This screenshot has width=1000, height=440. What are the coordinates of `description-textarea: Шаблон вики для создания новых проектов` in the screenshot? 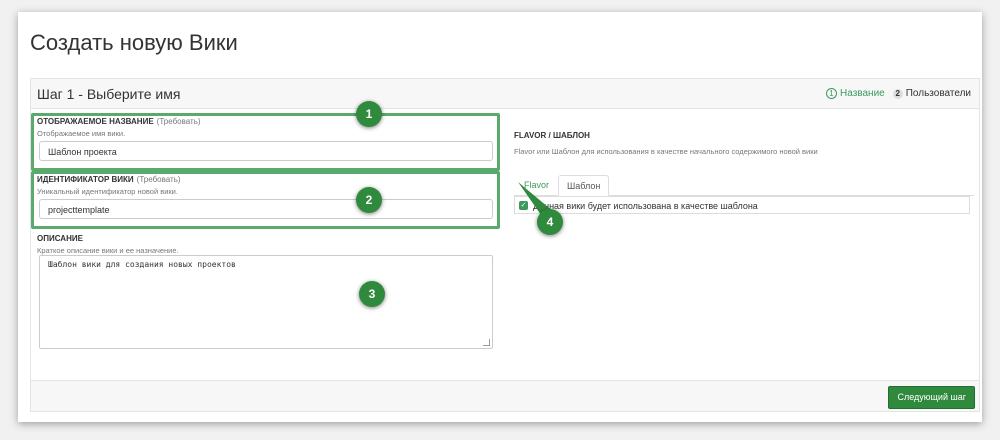 It's located at (266, 302).